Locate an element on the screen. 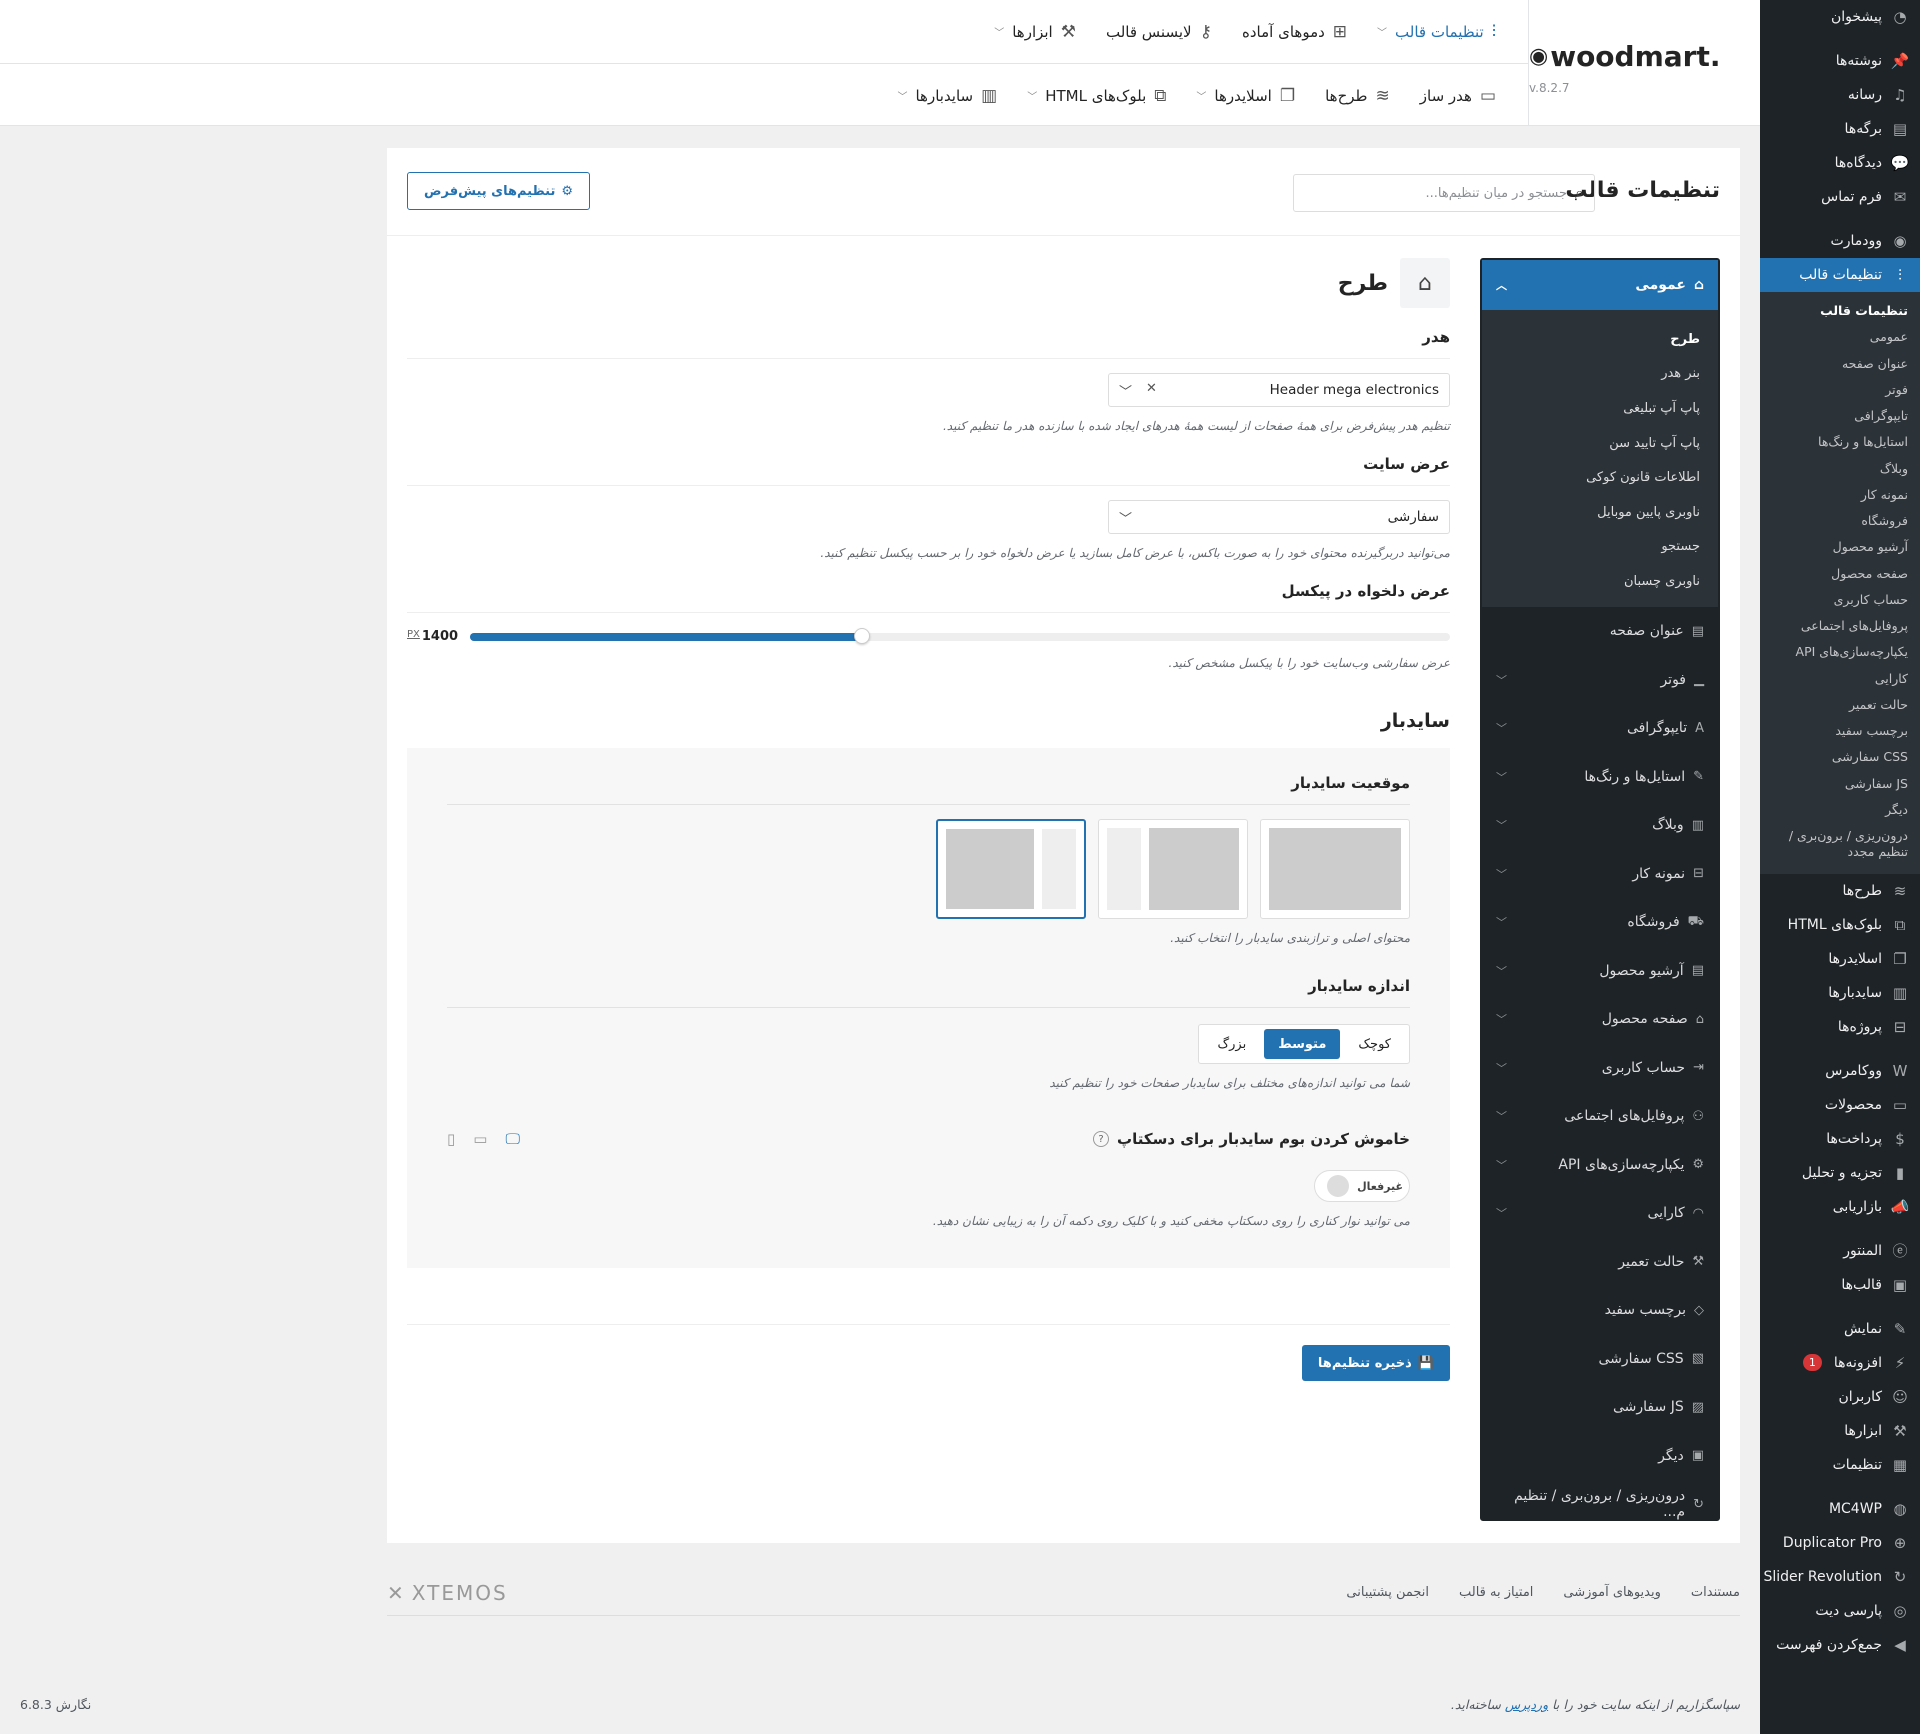 Image resolution: width=1920 pixels, height=1734 pixels. reset-defaults-button: ⚙ تنظیم‌های پیش‌فرض is located at coordinates (498, 191).